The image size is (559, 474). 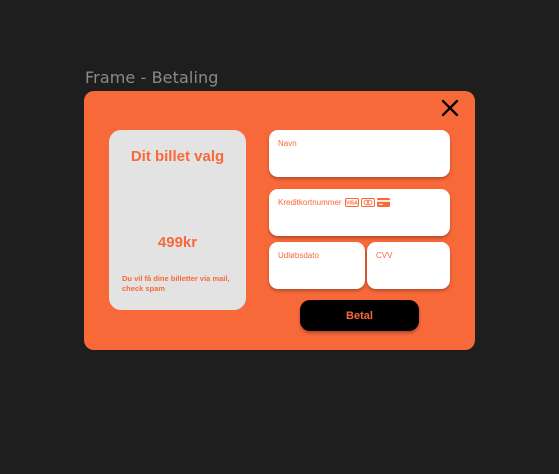 What do you see at coordinates (359, 212) in the screenshot?
I see `card-number-field: Kreditkortnummer VISA` at bounding box center [359, 212].